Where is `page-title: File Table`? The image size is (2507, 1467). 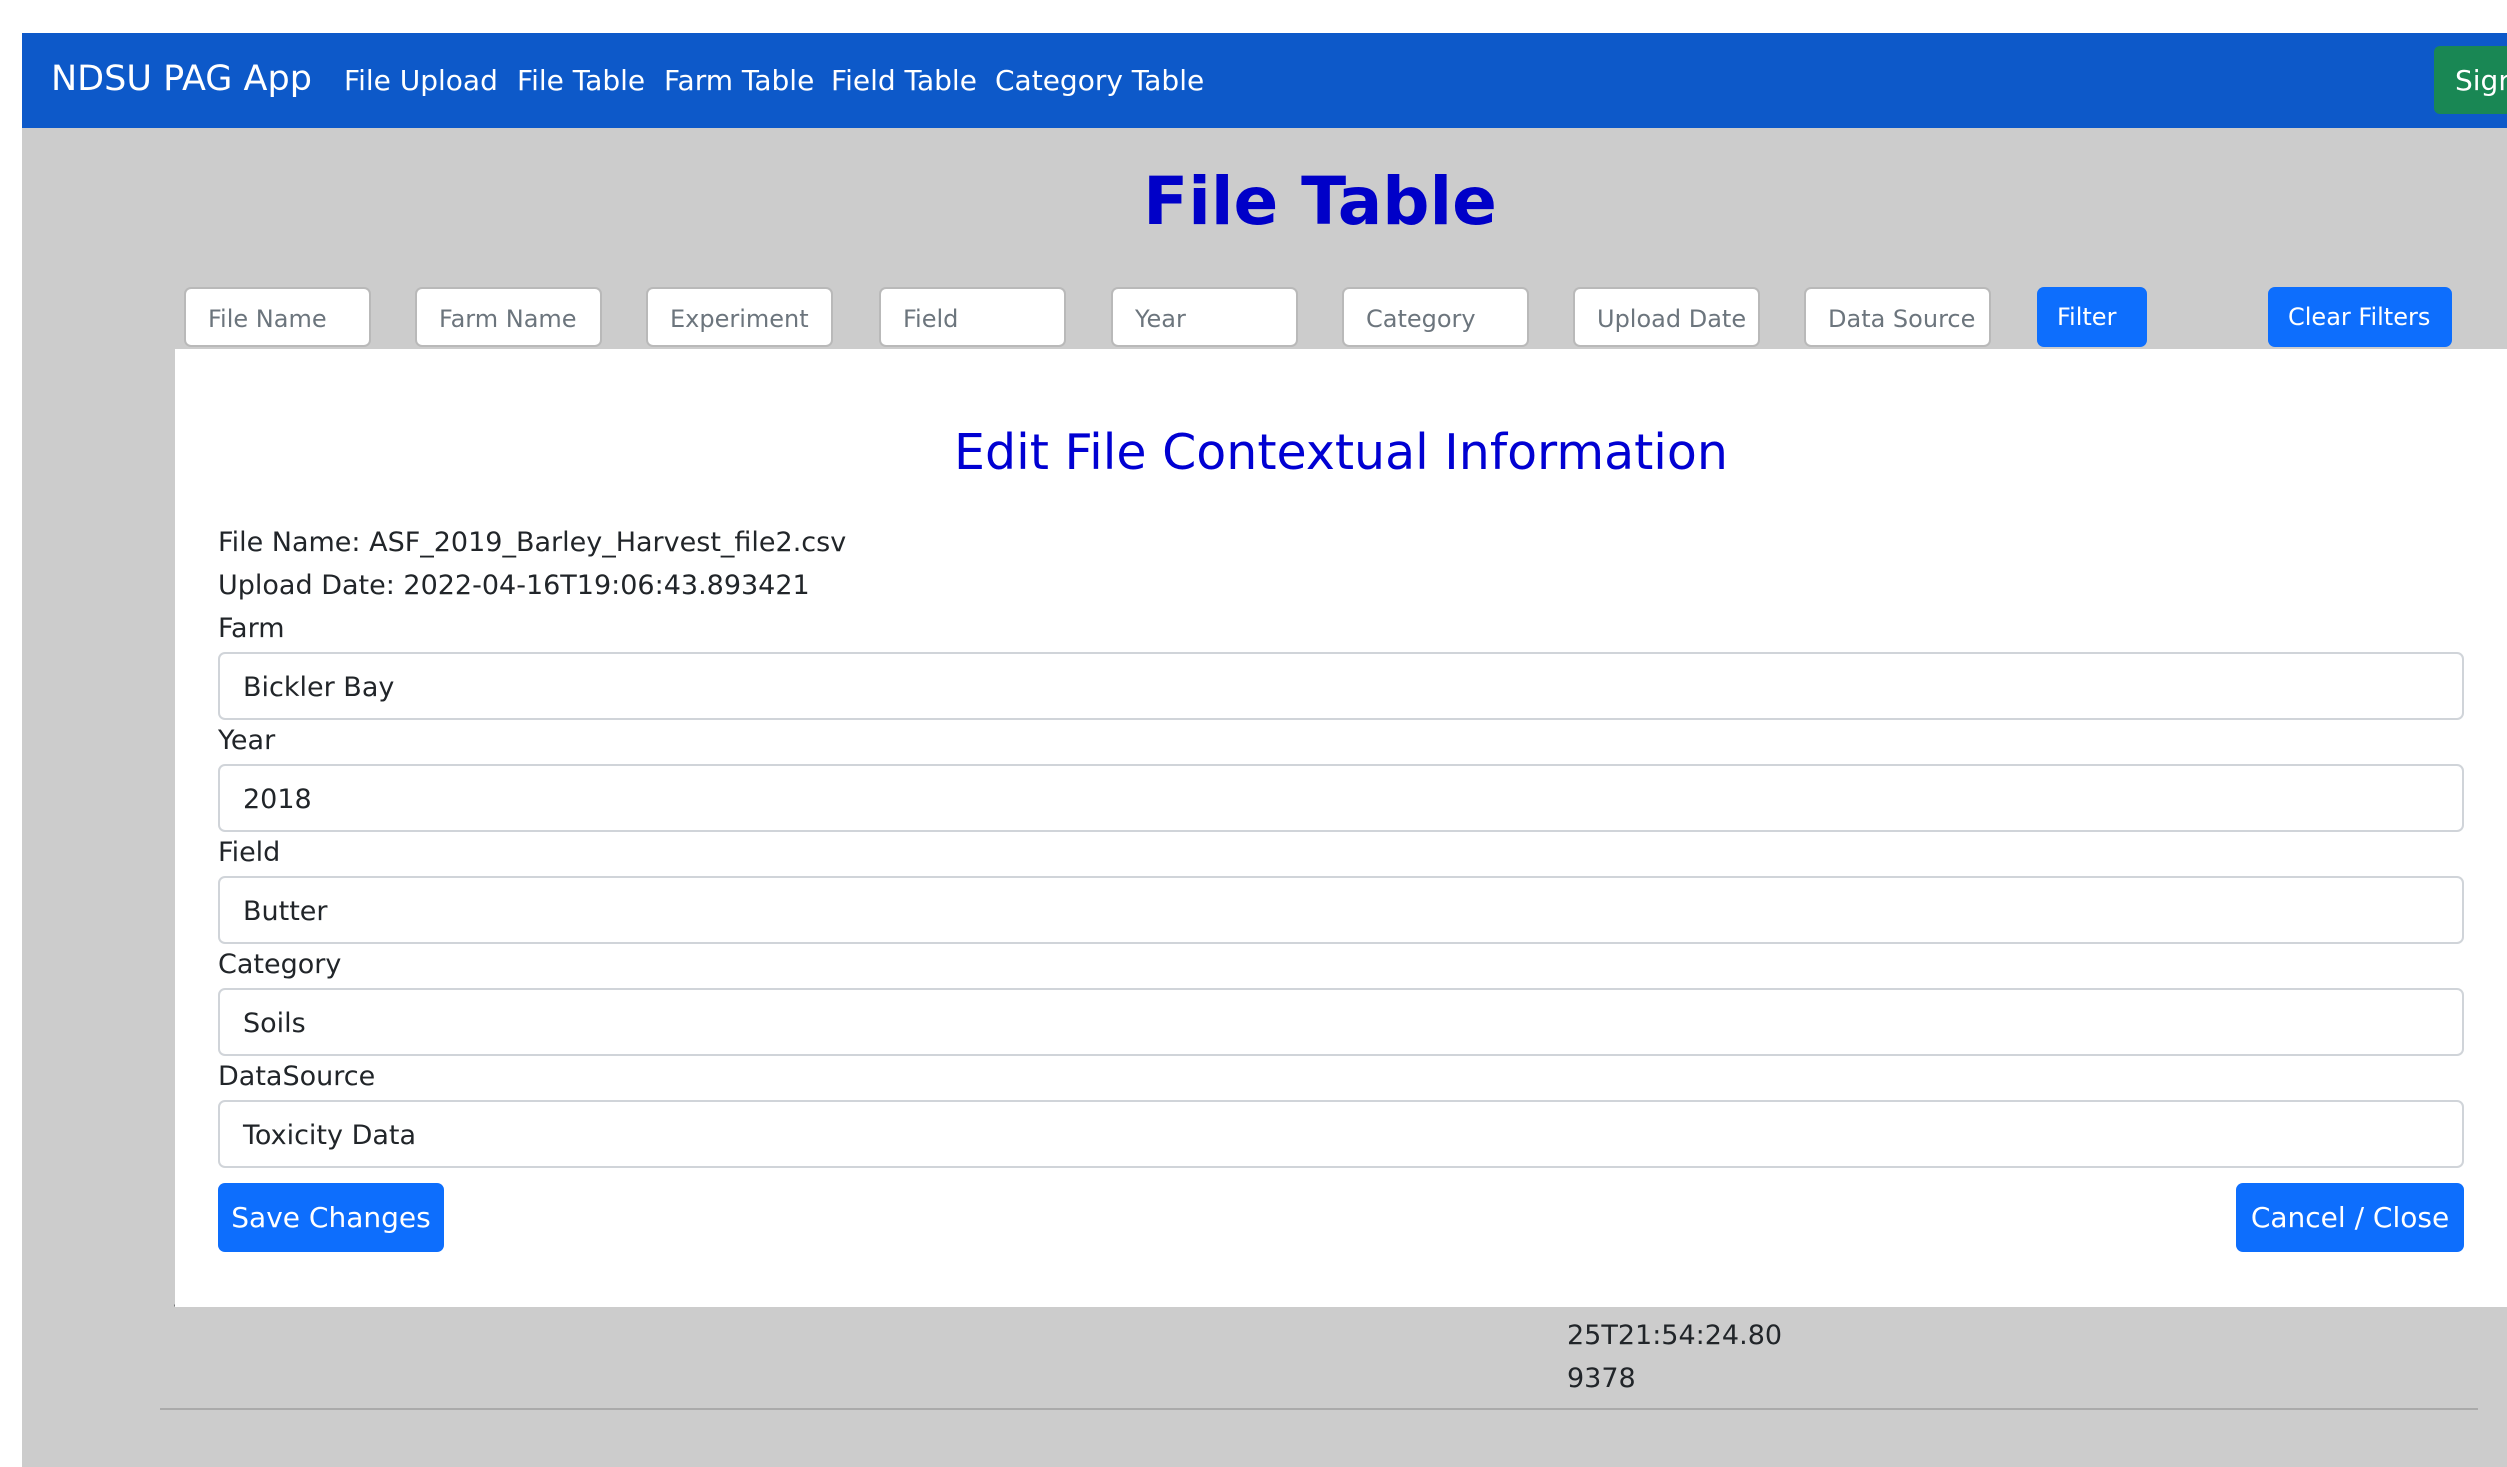
page-title: File Table is located at coordinates (1320, 201).